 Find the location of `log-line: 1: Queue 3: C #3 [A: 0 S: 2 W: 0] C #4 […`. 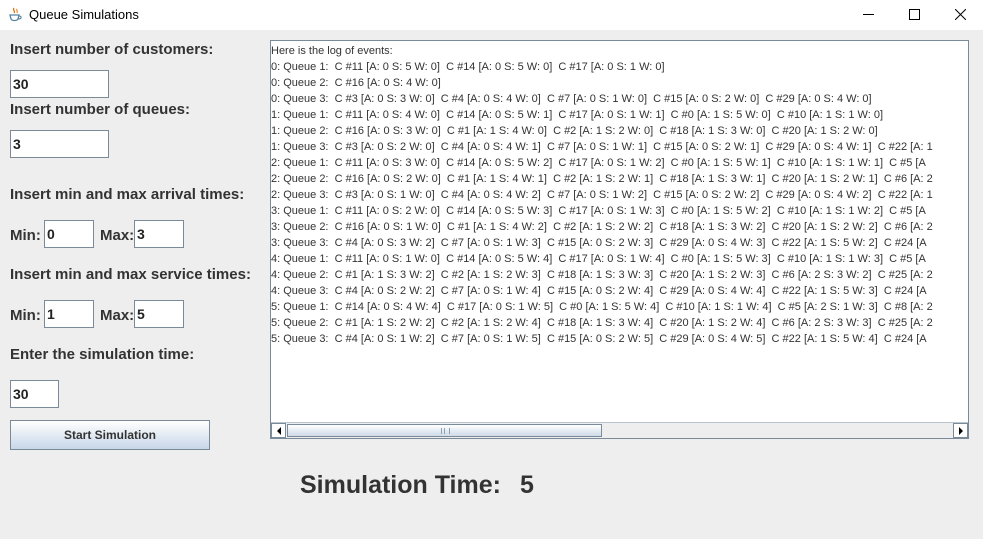

log-line: 1: Queue 3: C #3 [A: 0 S: 2 W: 0] C #4 [… is located at coordinates (602, 147).